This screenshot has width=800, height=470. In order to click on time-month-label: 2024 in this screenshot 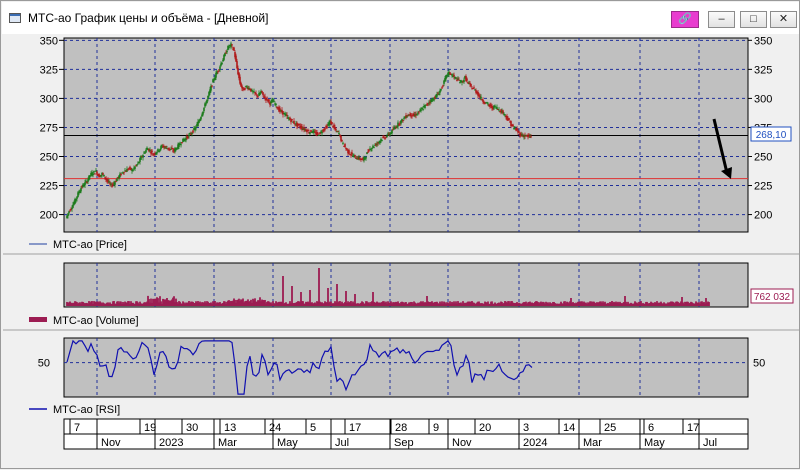, I will do `click(535, 443)`.